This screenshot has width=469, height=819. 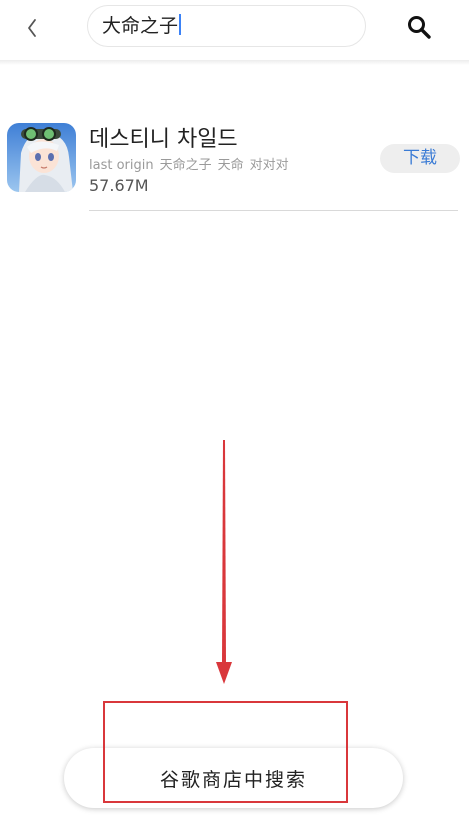 I want to click on list-divider, so click(x=273, y=210).